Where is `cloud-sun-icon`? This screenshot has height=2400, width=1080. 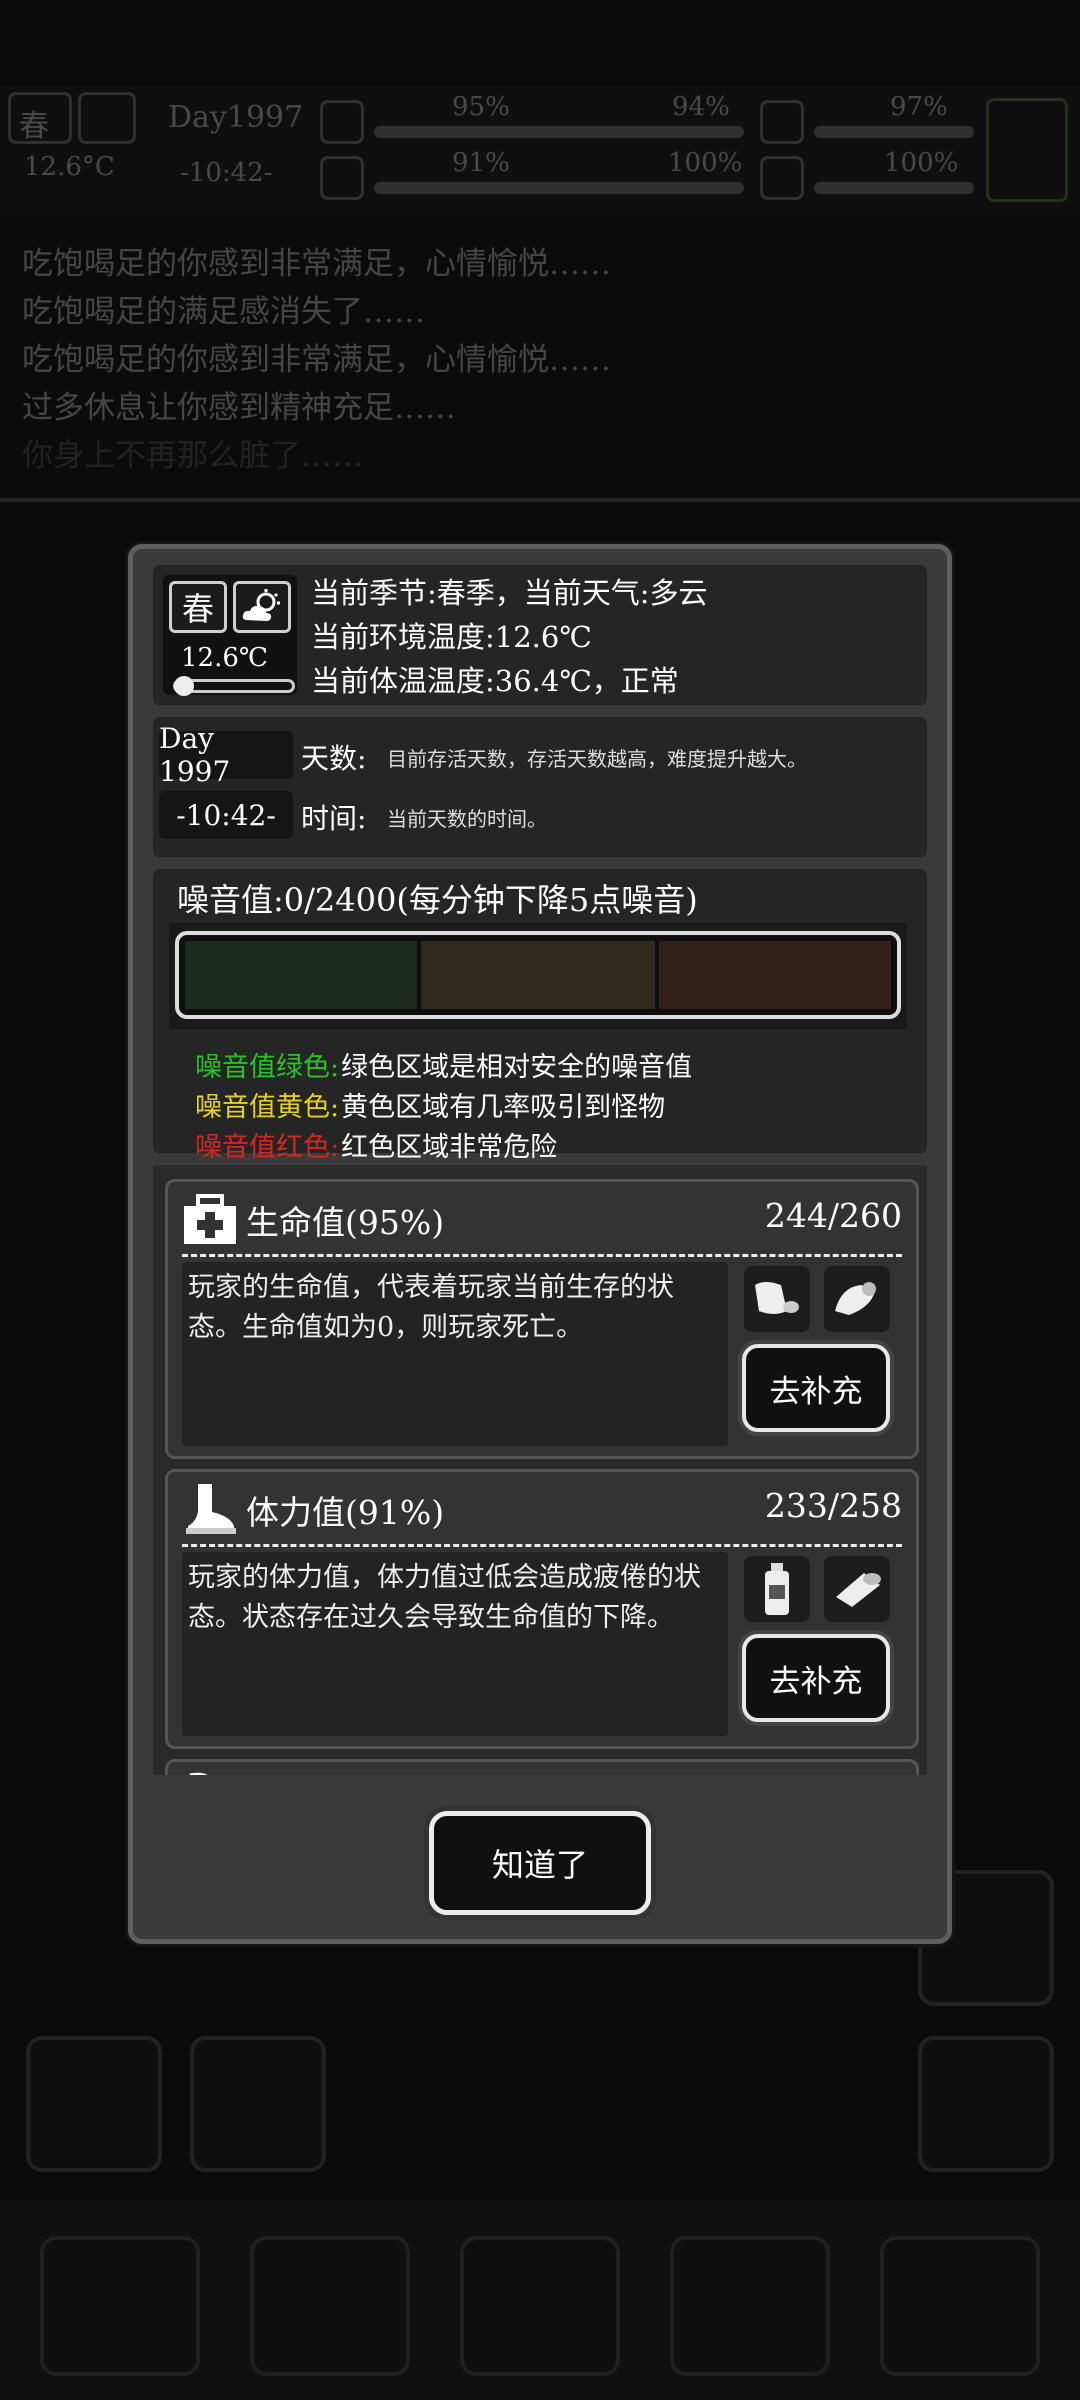 cloud-sun-icon is located at coordinates (261, 605).